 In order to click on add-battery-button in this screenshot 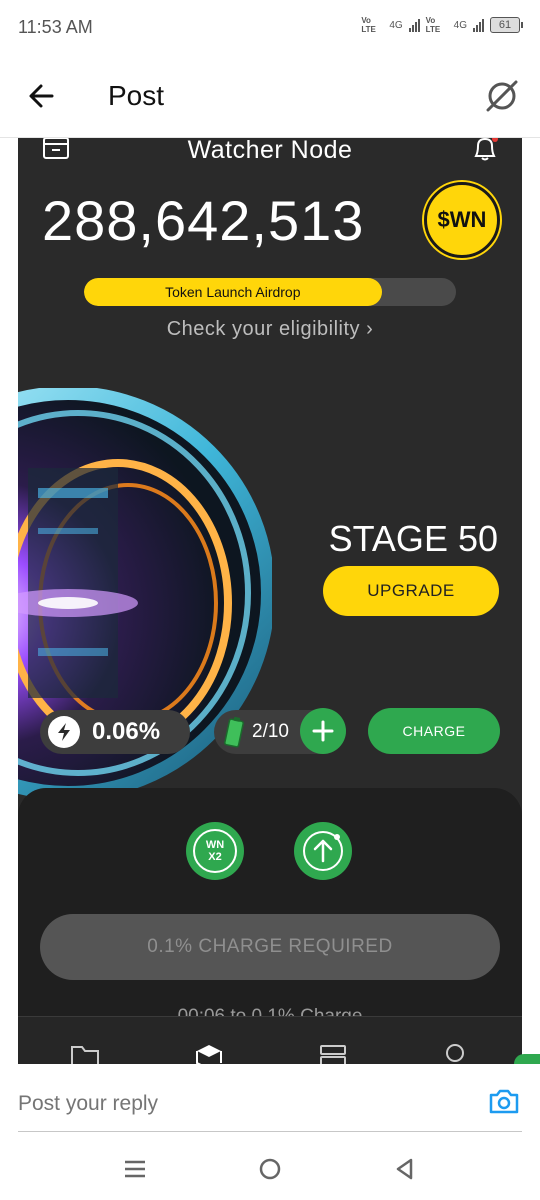, I will do `click(323, 731)`.